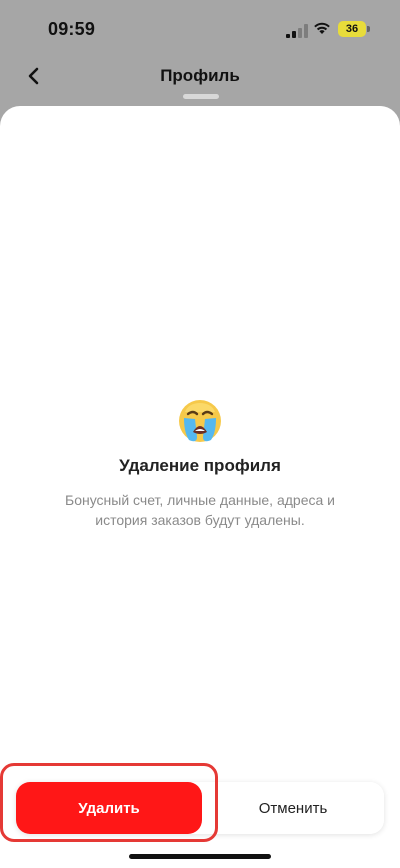  I want to click on action-buttons: Удалить Отменить, so click(200, 808).